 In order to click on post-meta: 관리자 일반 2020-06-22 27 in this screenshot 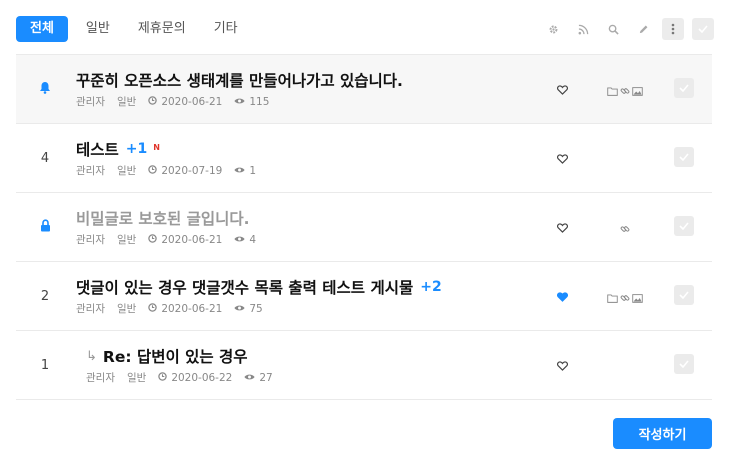, I will do `click(185, 377)`.